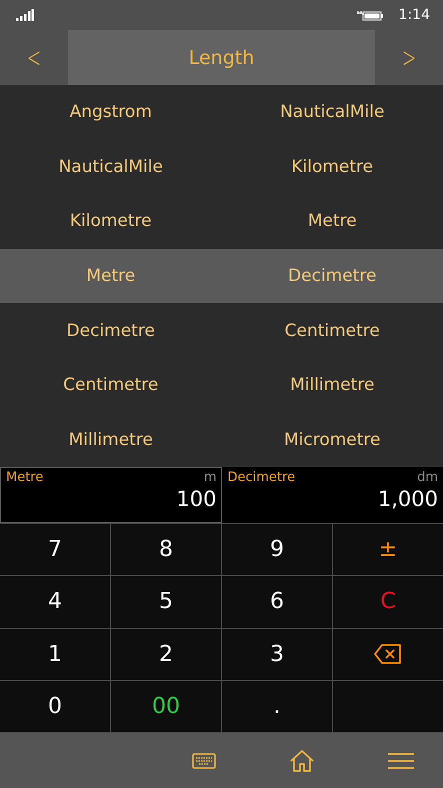 This screenshot has height=788, width=443. What do you see at coordinates (111, 330) in the screenshot?
I see `from-unit-item: Decimetre` at bounding box center [111, 330].